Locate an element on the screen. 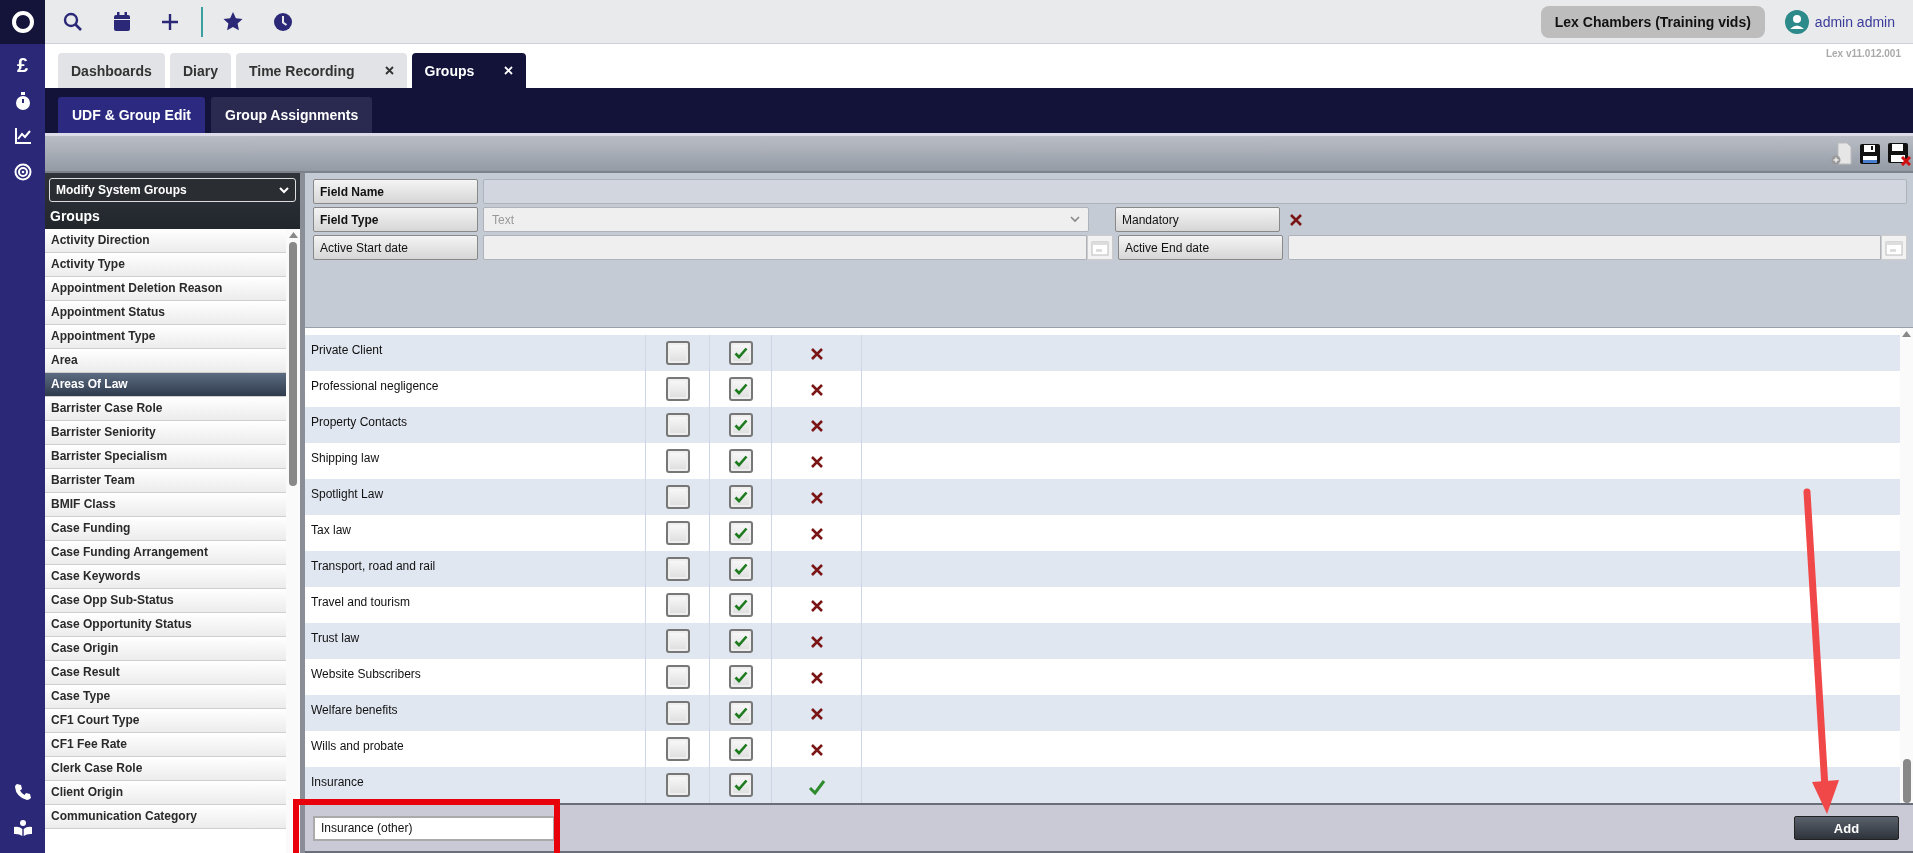 This screenshot has width=1913, height=853. group-type-dropdown: Modify System Groups is located at coordinates (172, 190).